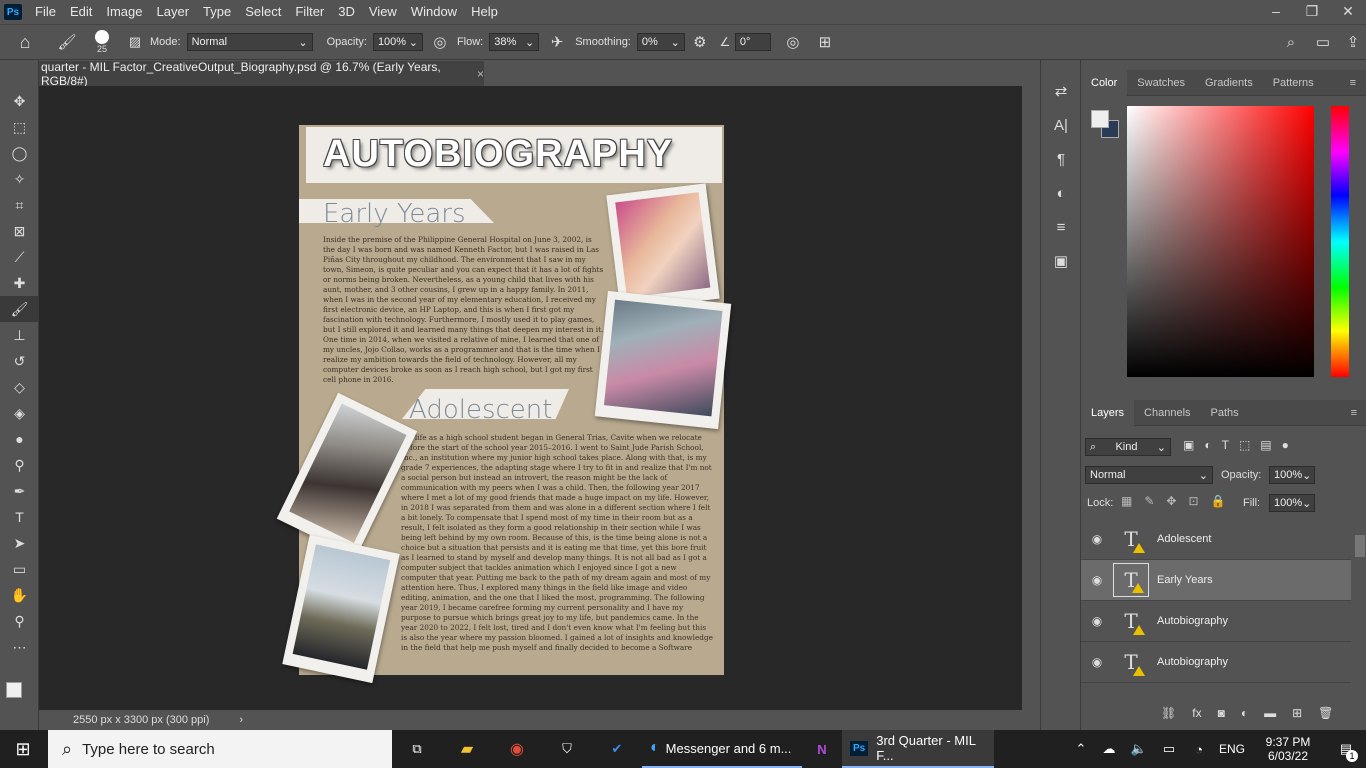 The width and height of the screenshot is (1366, 768). I want to click on tab-channels: Channels, so click(1167, 413).